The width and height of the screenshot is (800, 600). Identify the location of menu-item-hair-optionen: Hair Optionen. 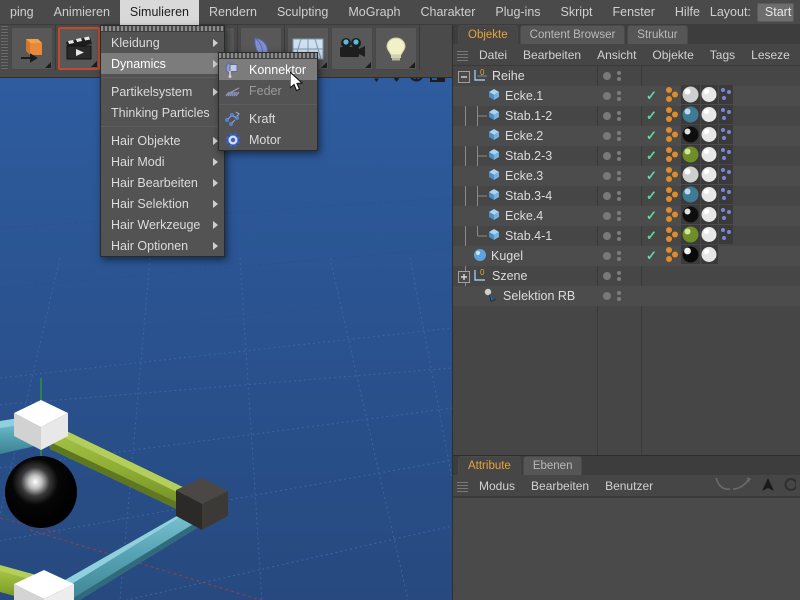
(162, 245).